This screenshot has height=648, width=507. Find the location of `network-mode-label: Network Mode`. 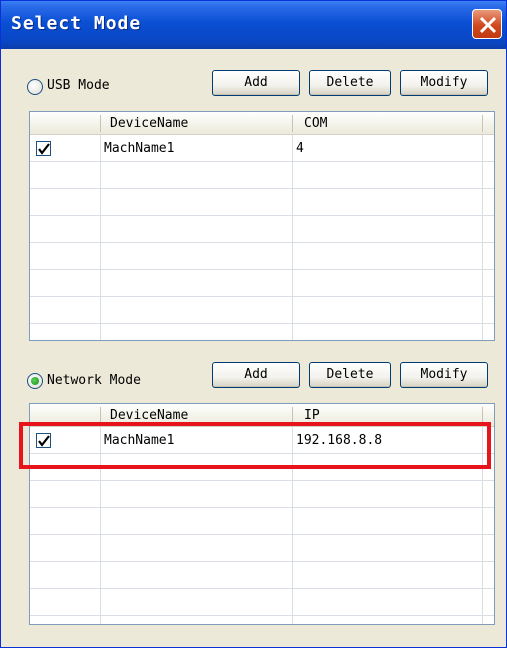

network-mode-label: Network Mode is located at coordinates (94, 380).